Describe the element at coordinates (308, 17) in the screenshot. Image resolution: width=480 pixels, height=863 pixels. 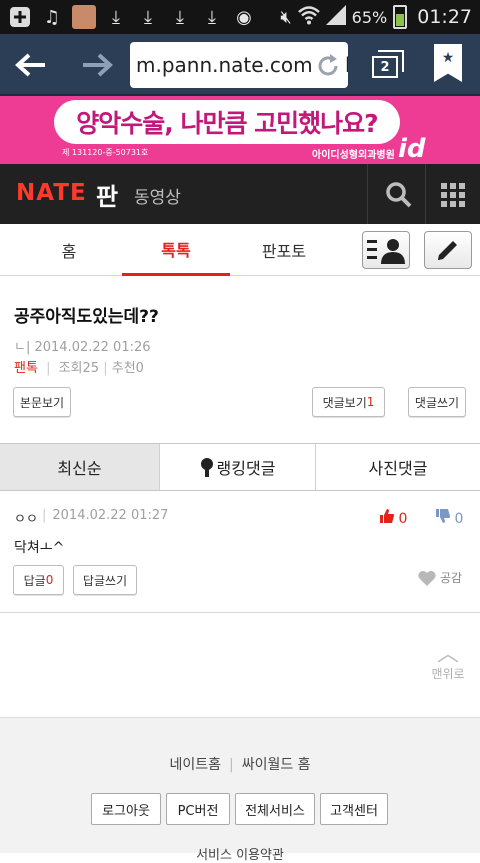
I see `wifi-icon` at that location.